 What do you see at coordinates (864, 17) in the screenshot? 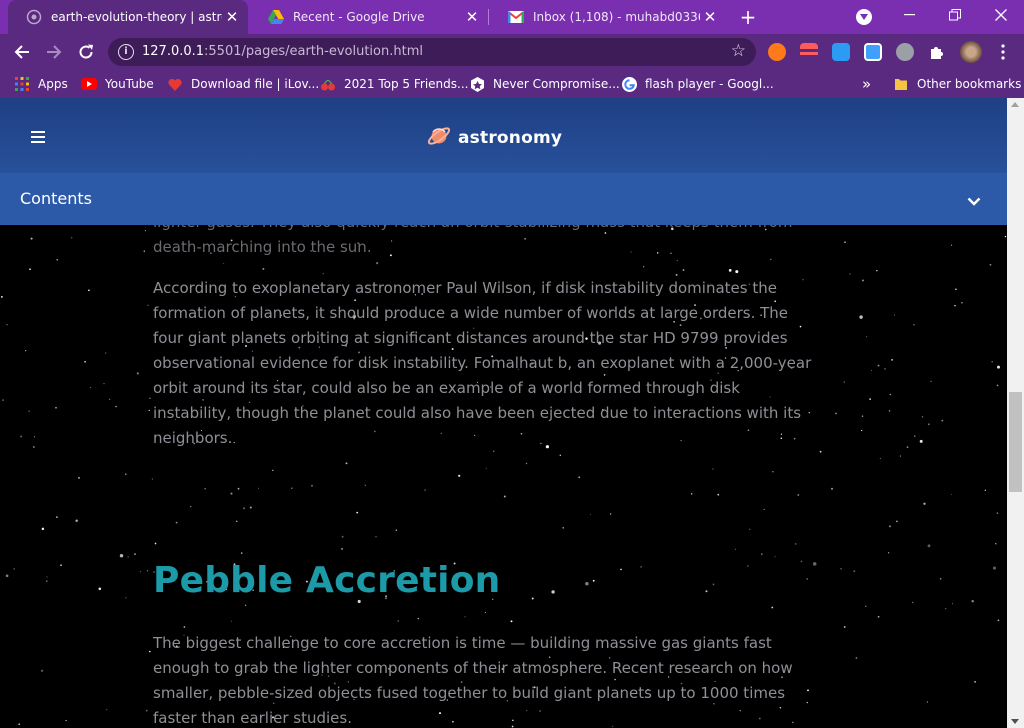
I see `tab-search-icon` at bounding box center [864, 17].